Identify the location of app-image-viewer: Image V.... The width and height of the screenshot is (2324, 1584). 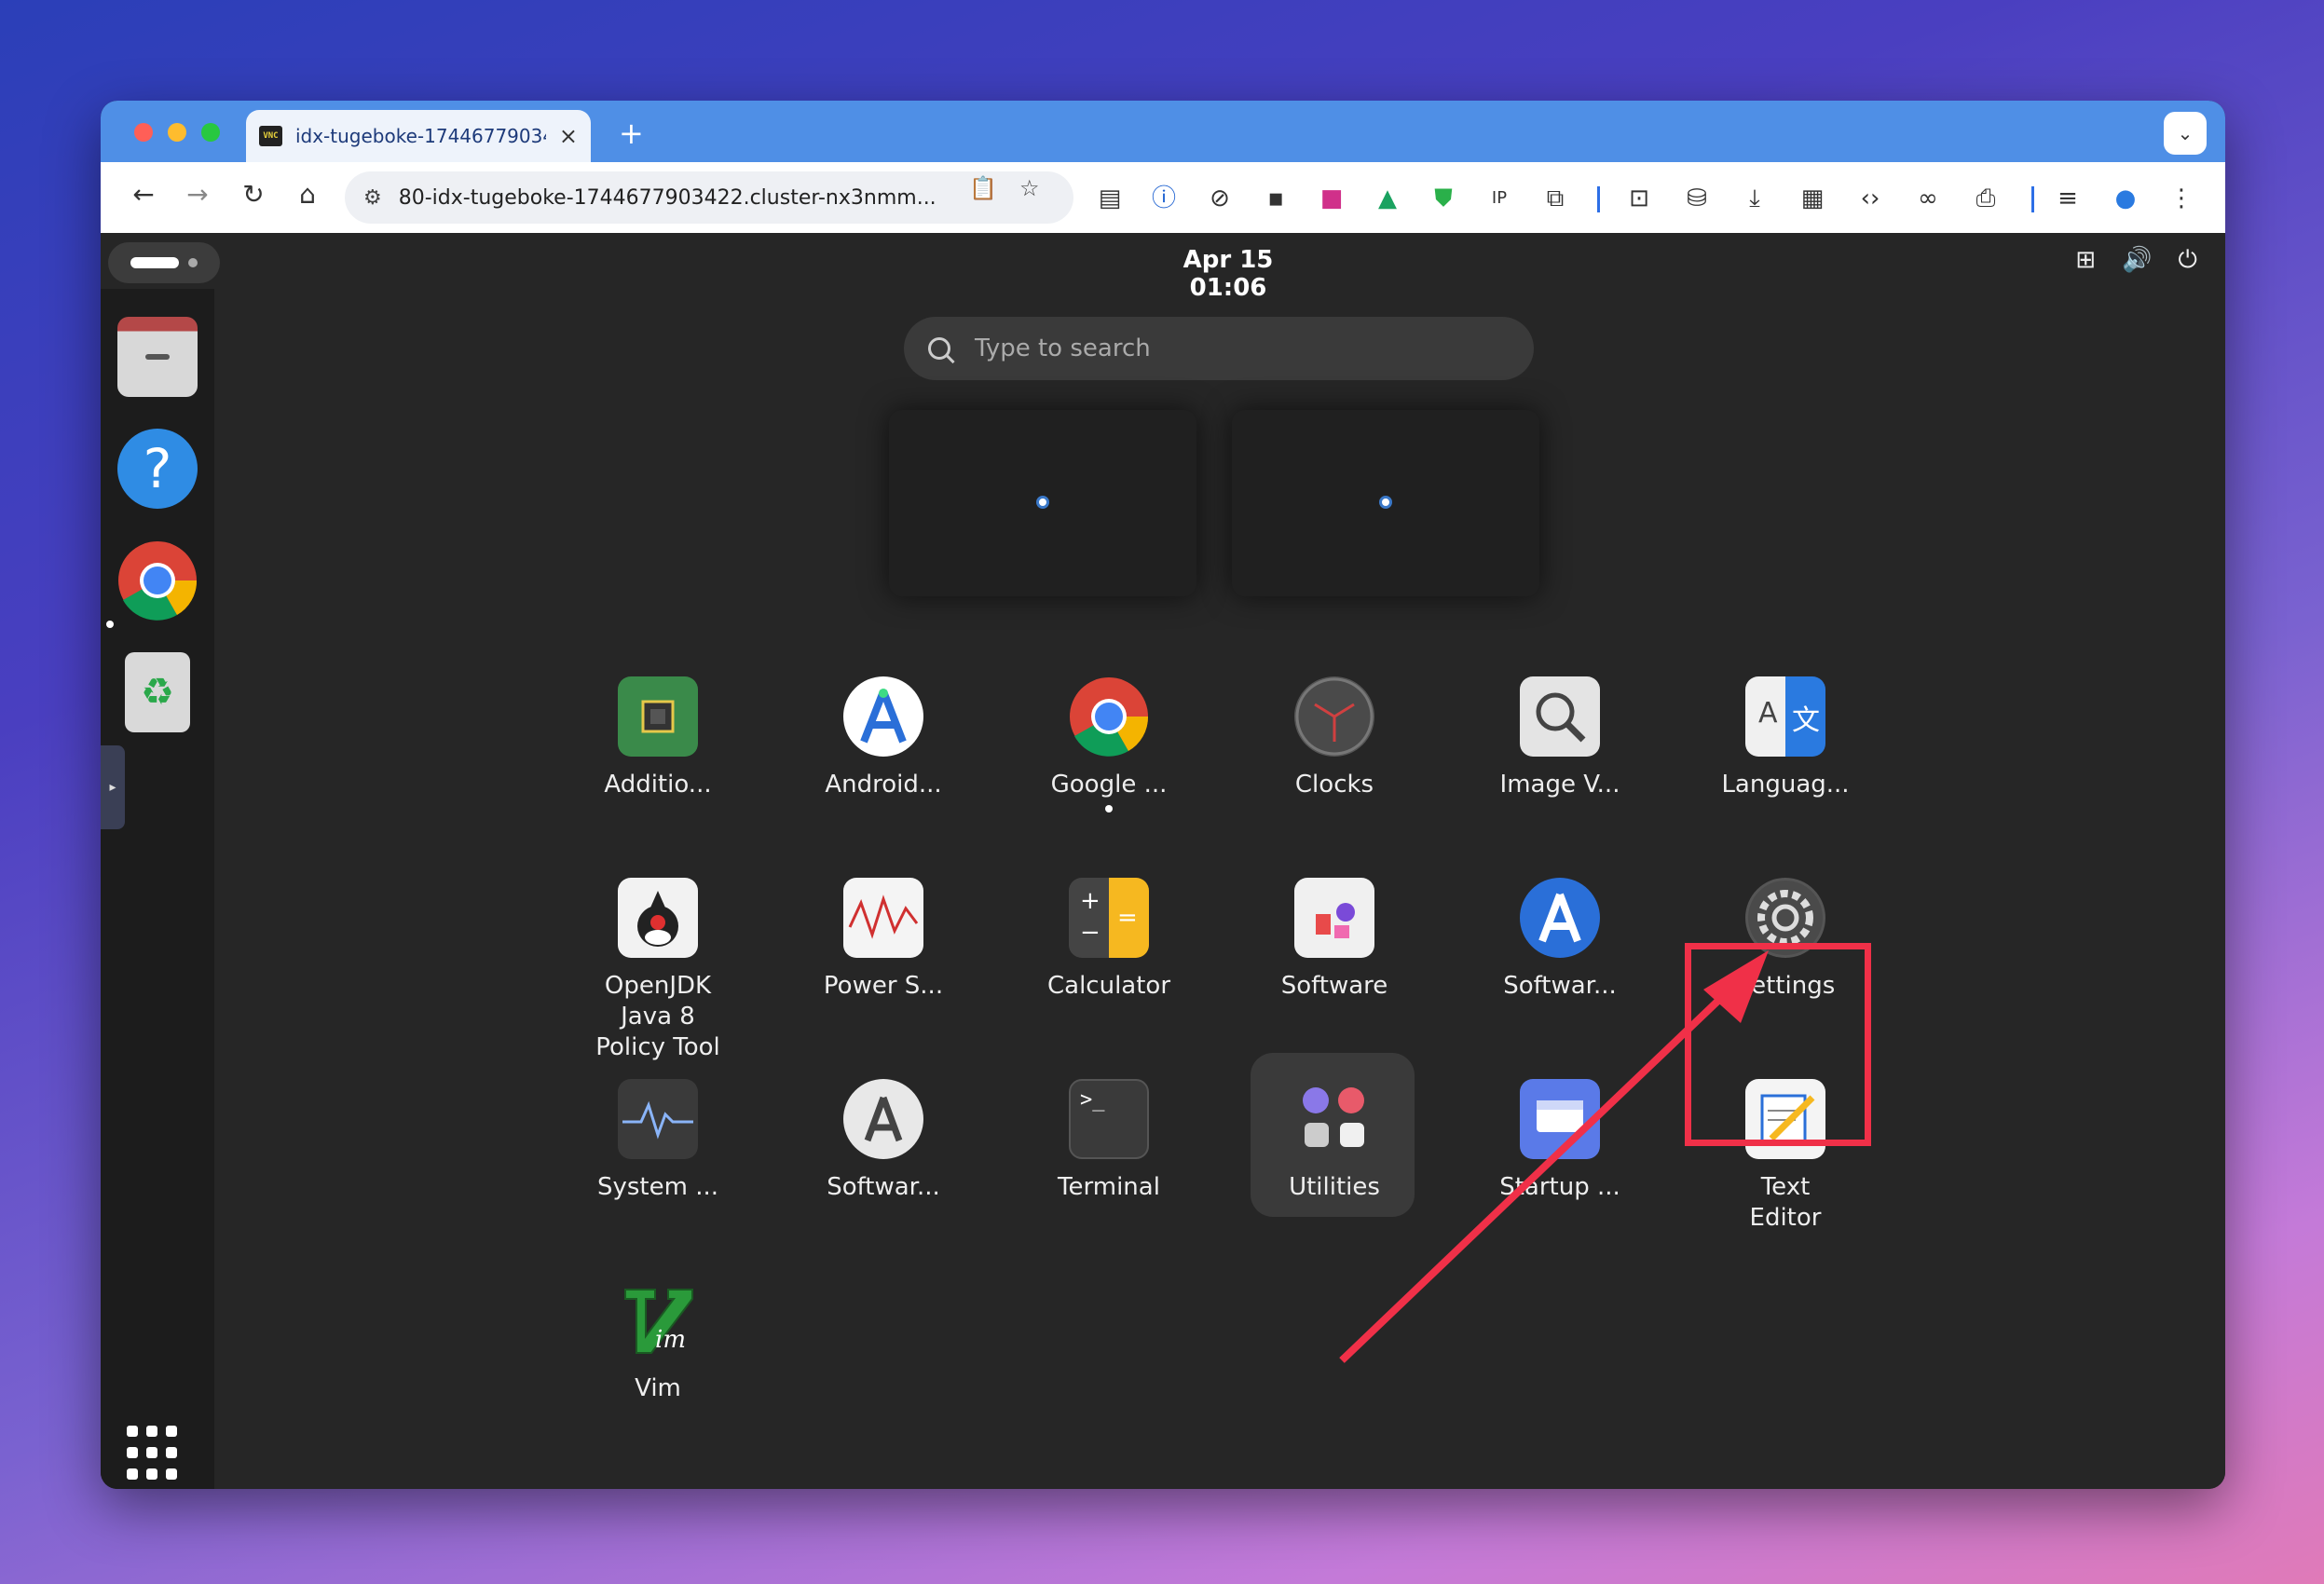
(1560, 738).